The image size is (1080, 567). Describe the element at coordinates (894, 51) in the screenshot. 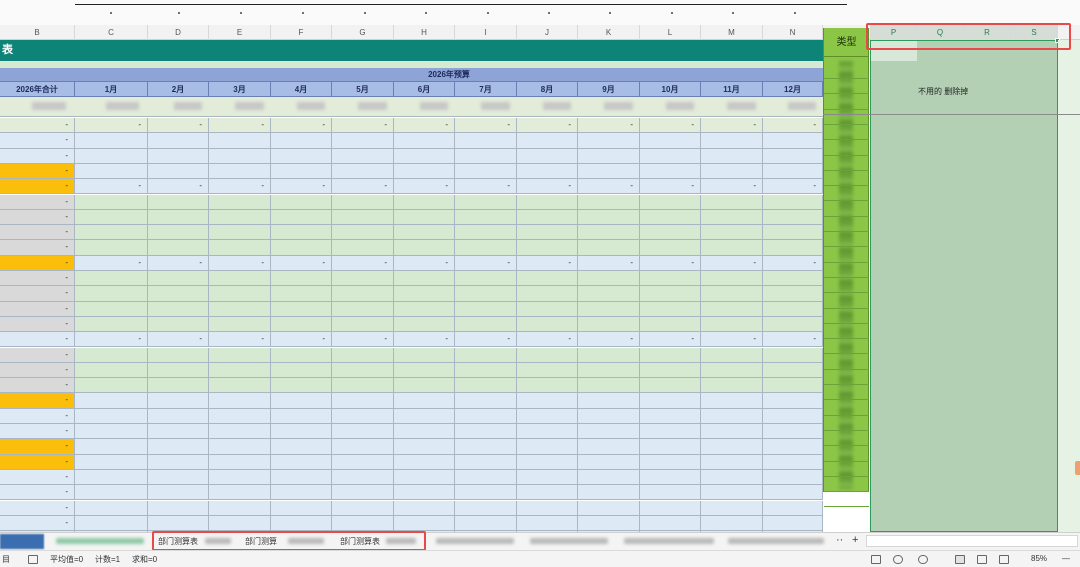

I see `active-cell` at that location.